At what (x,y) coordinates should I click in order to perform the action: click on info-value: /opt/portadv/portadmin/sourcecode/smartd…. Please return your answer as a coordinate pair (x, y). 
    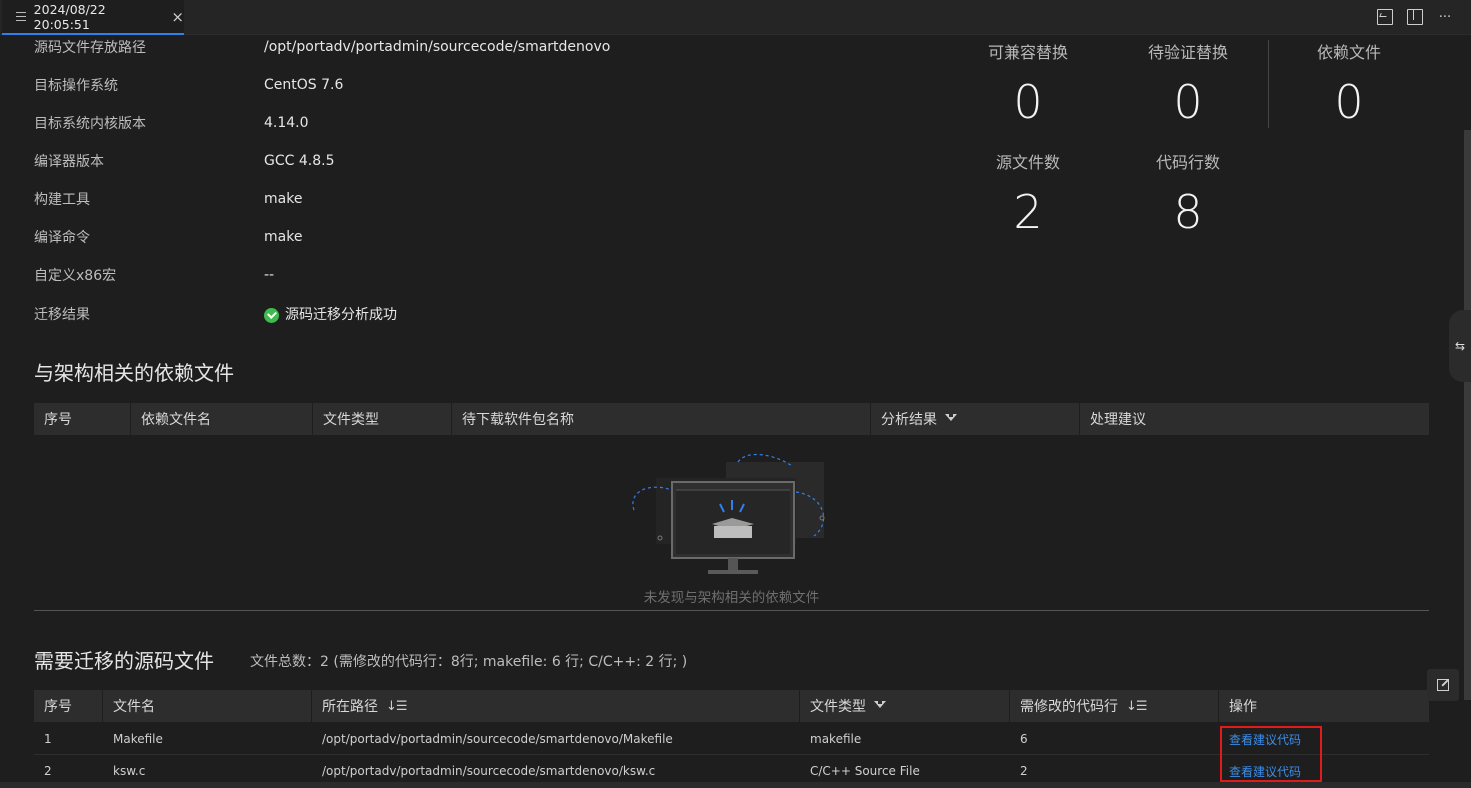
    Looking at the image, I should click on (437, 47).